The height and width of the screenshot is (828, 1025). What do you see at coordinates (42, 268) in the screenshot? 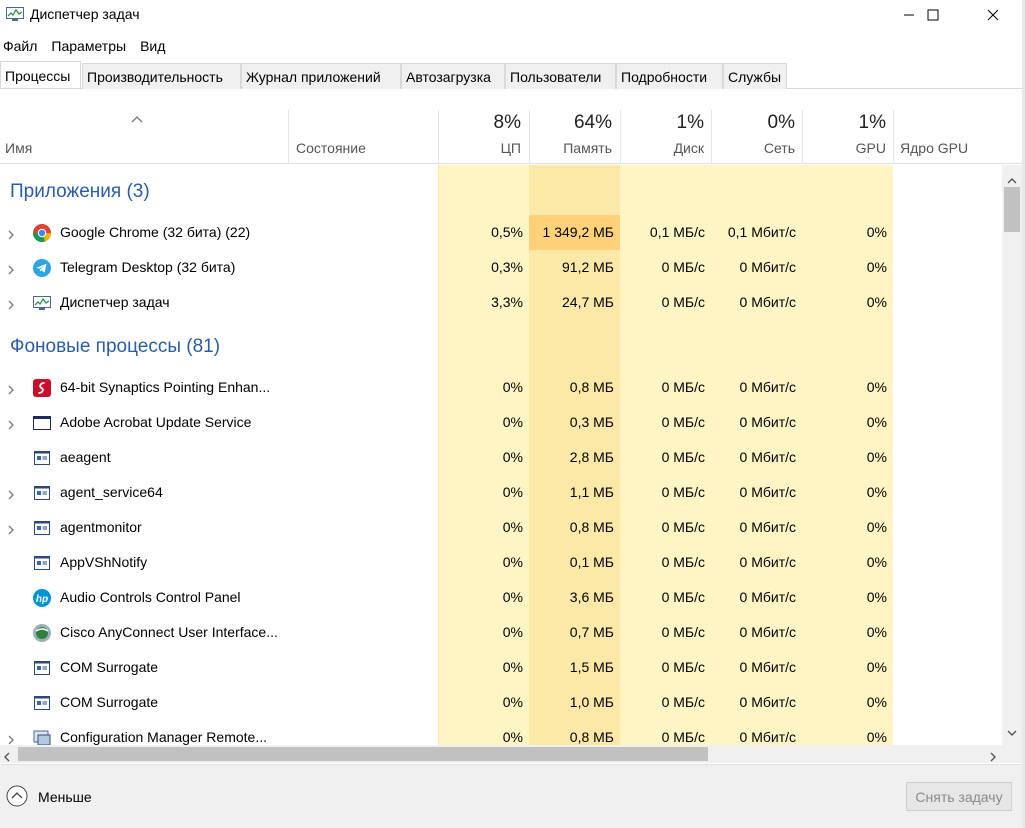
I see `telegram-icon` at bounding box center [42, 268].